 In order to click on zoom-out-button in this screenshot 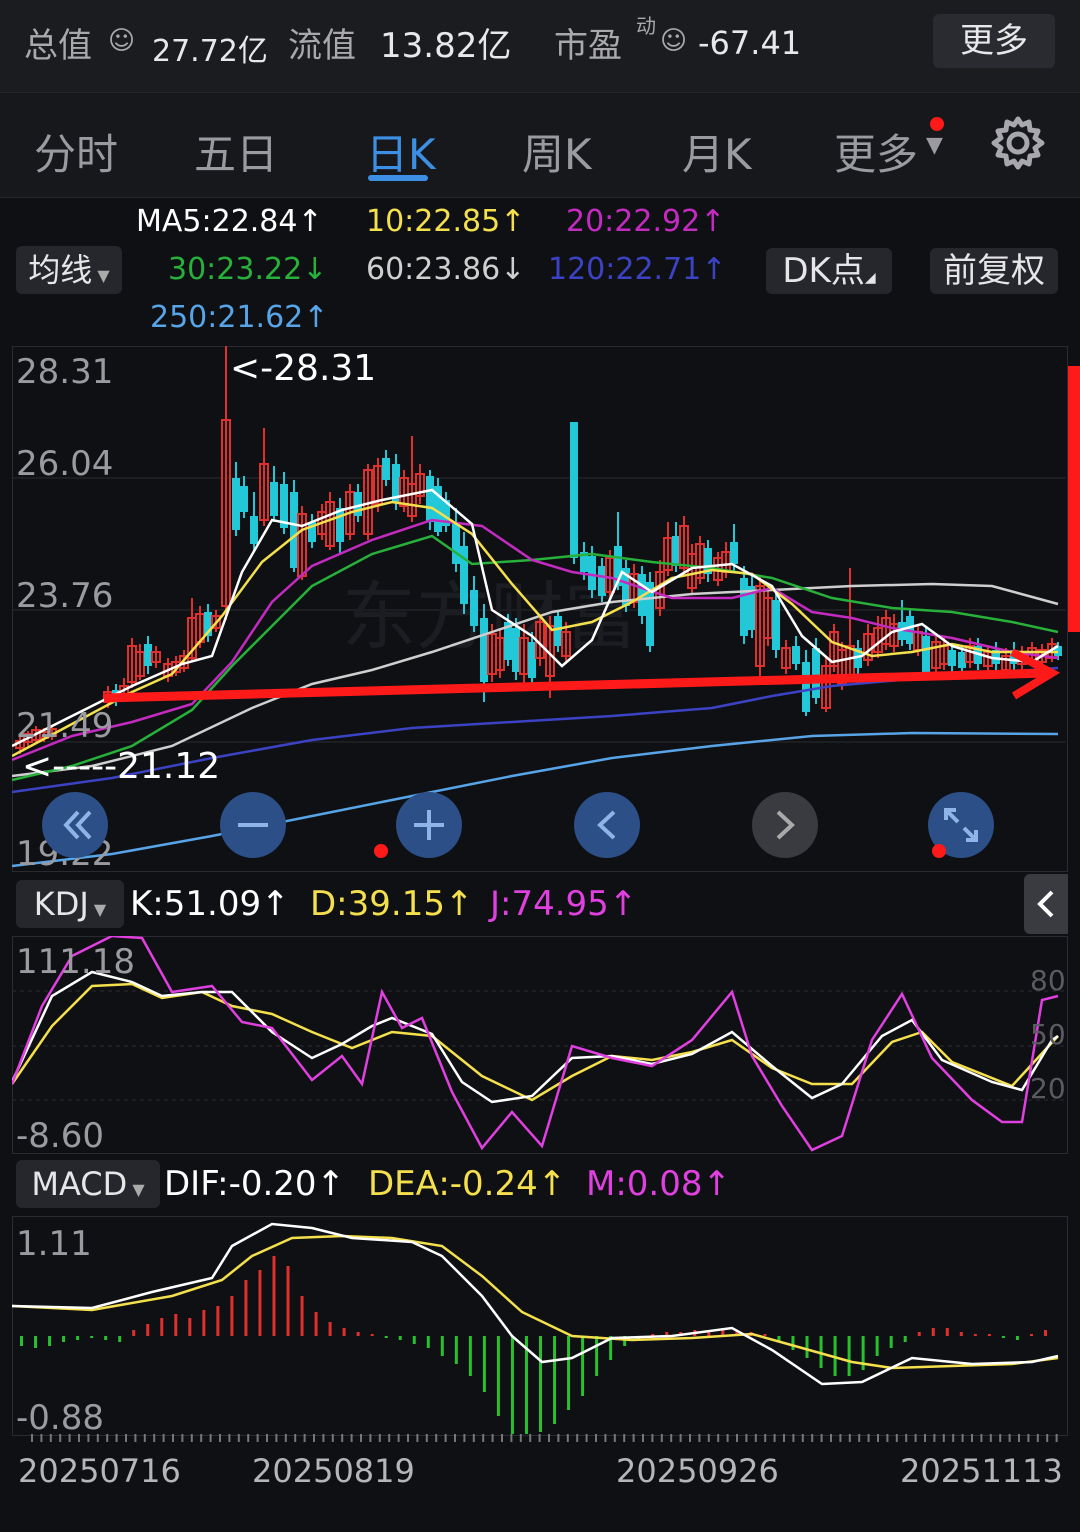, I will do `click(253, 825)`.